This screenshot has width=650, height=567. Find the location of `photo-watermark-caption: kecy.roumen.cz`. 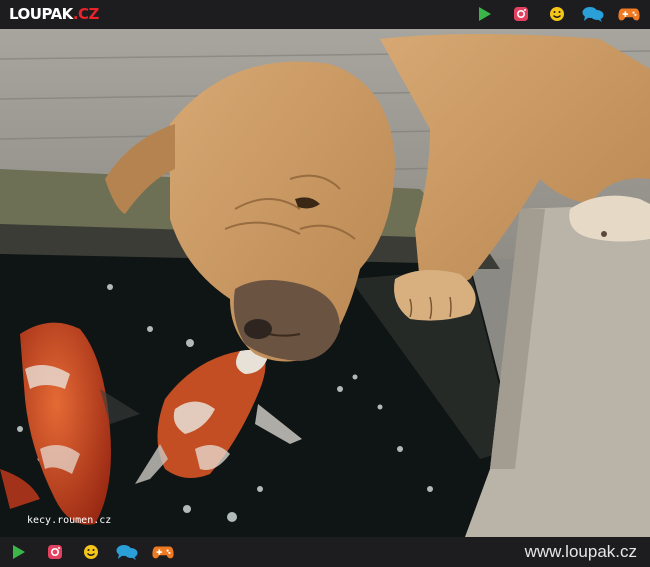

photo-watermark-caption: kecy.roumen.cz is located at coordinates (69, 520).